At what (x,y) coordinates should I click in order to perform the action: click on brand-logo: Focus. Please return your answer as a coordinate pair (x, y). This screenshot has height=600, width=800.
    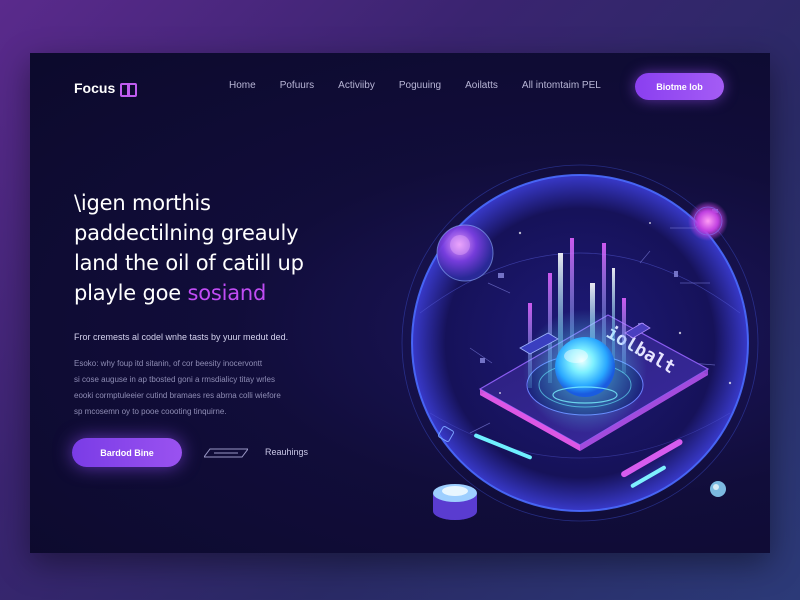
    Looking at the image, I should click on (106, 88).